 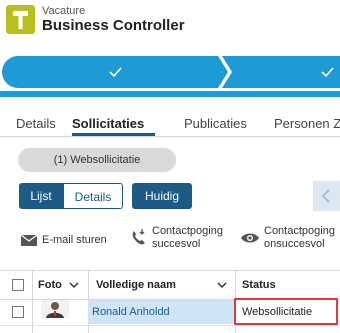 What do you see at coordinates (18, 312) in the screenshot?
I see `row-checkbox` at bounding box center [18, 312].